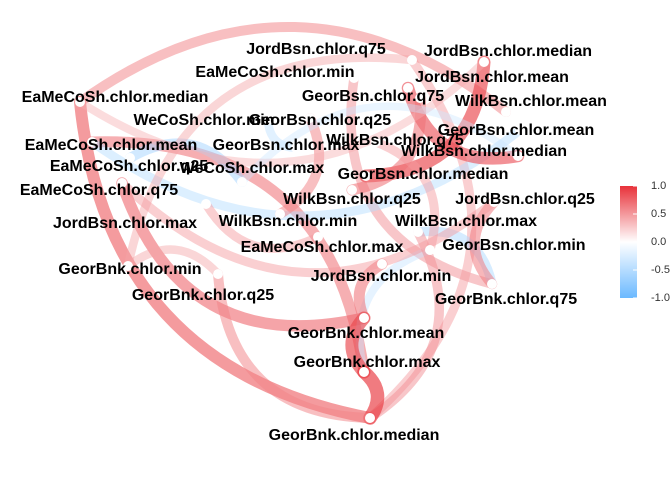  What do you see at coordinates (364, 318) in the screenshot?
I see `node-georbnk-chlor-mean` at bounding box center [364, 318].